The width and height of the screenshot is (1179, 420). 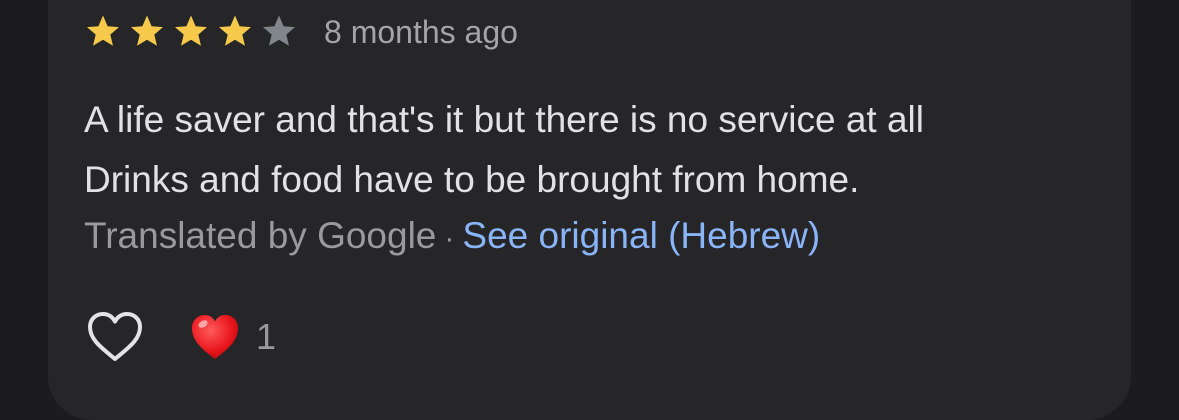 I want to click on reaction-button: 1, so click(x=232, y=337).